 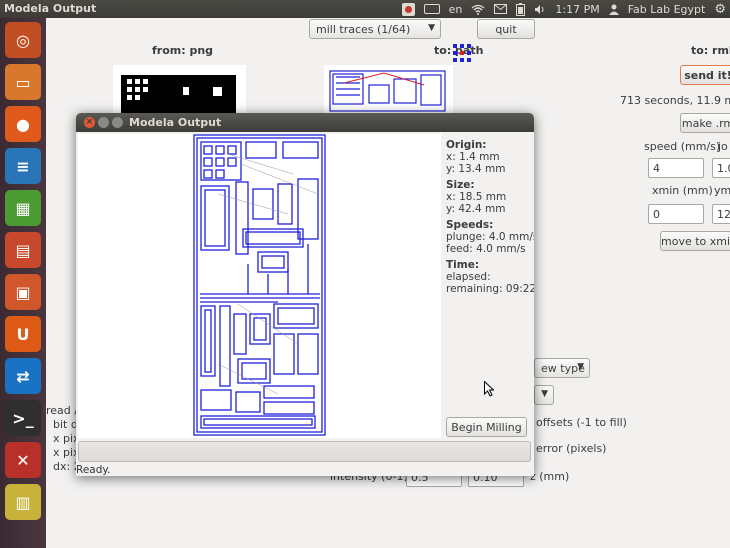 I want to click on xmin-input: 0, so click(x=676, y=214).